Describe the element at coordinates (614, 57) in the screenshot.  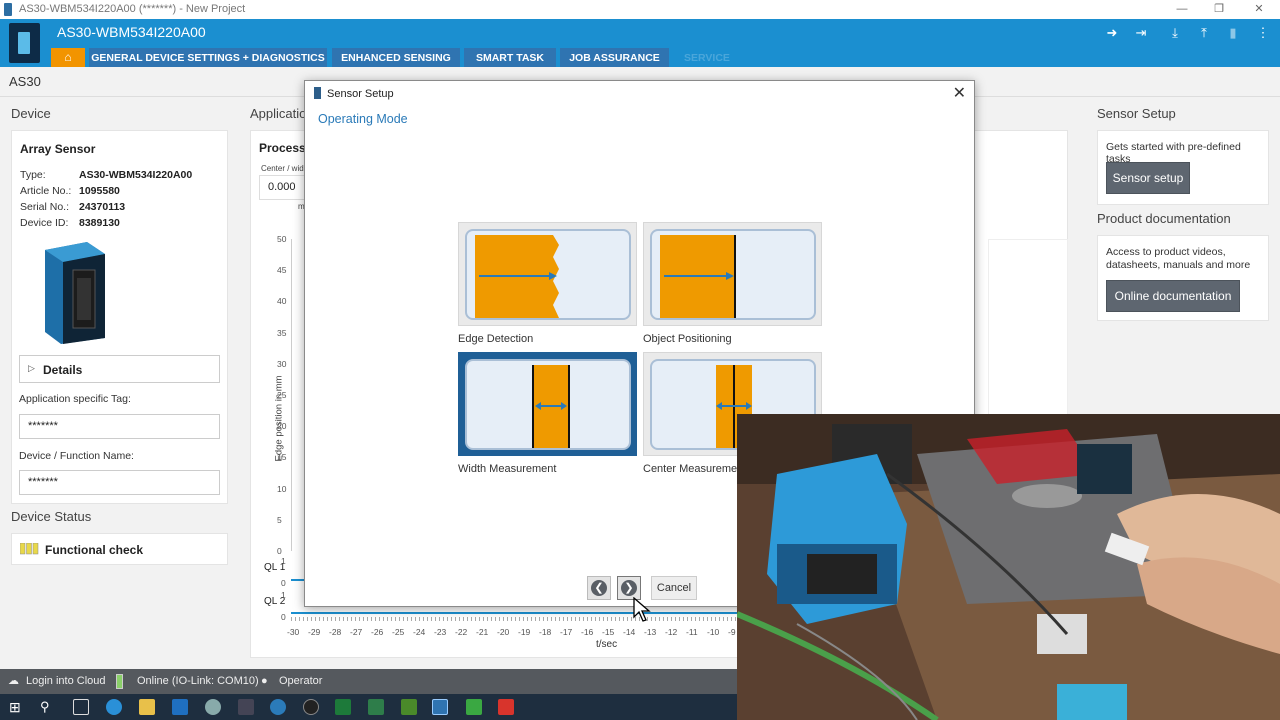
I see `tab-job-assurance: JOB ASSURANCE` at that location.